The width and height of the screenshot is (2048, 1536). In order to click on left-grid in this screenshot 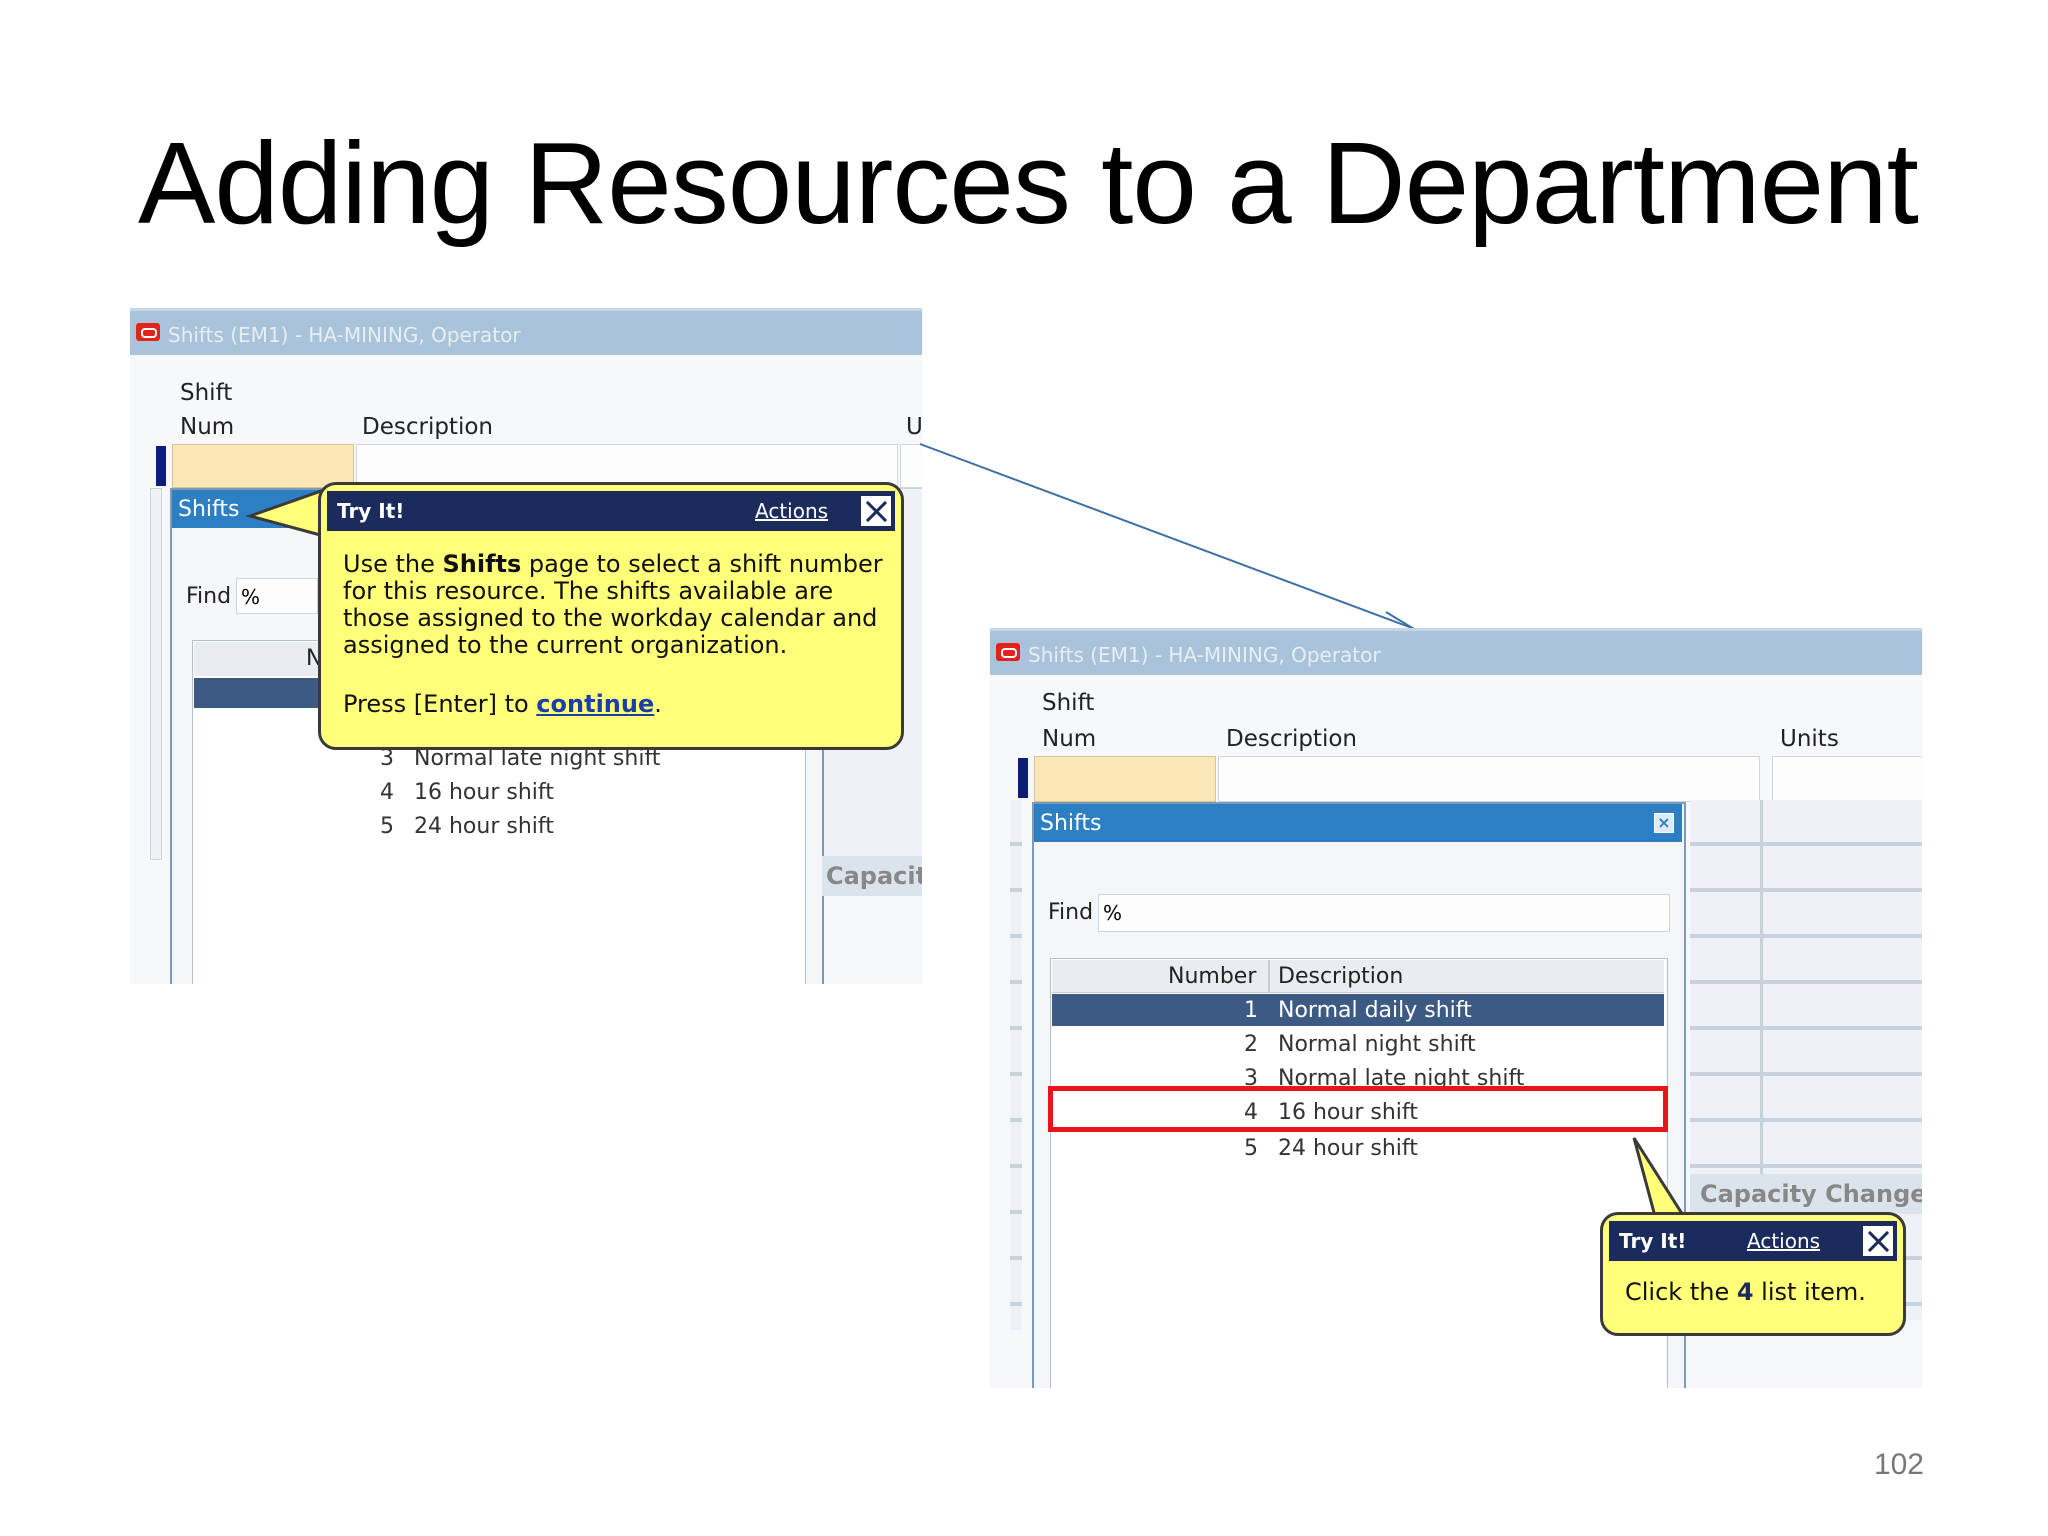, I will do `click(1016, 1065)`.